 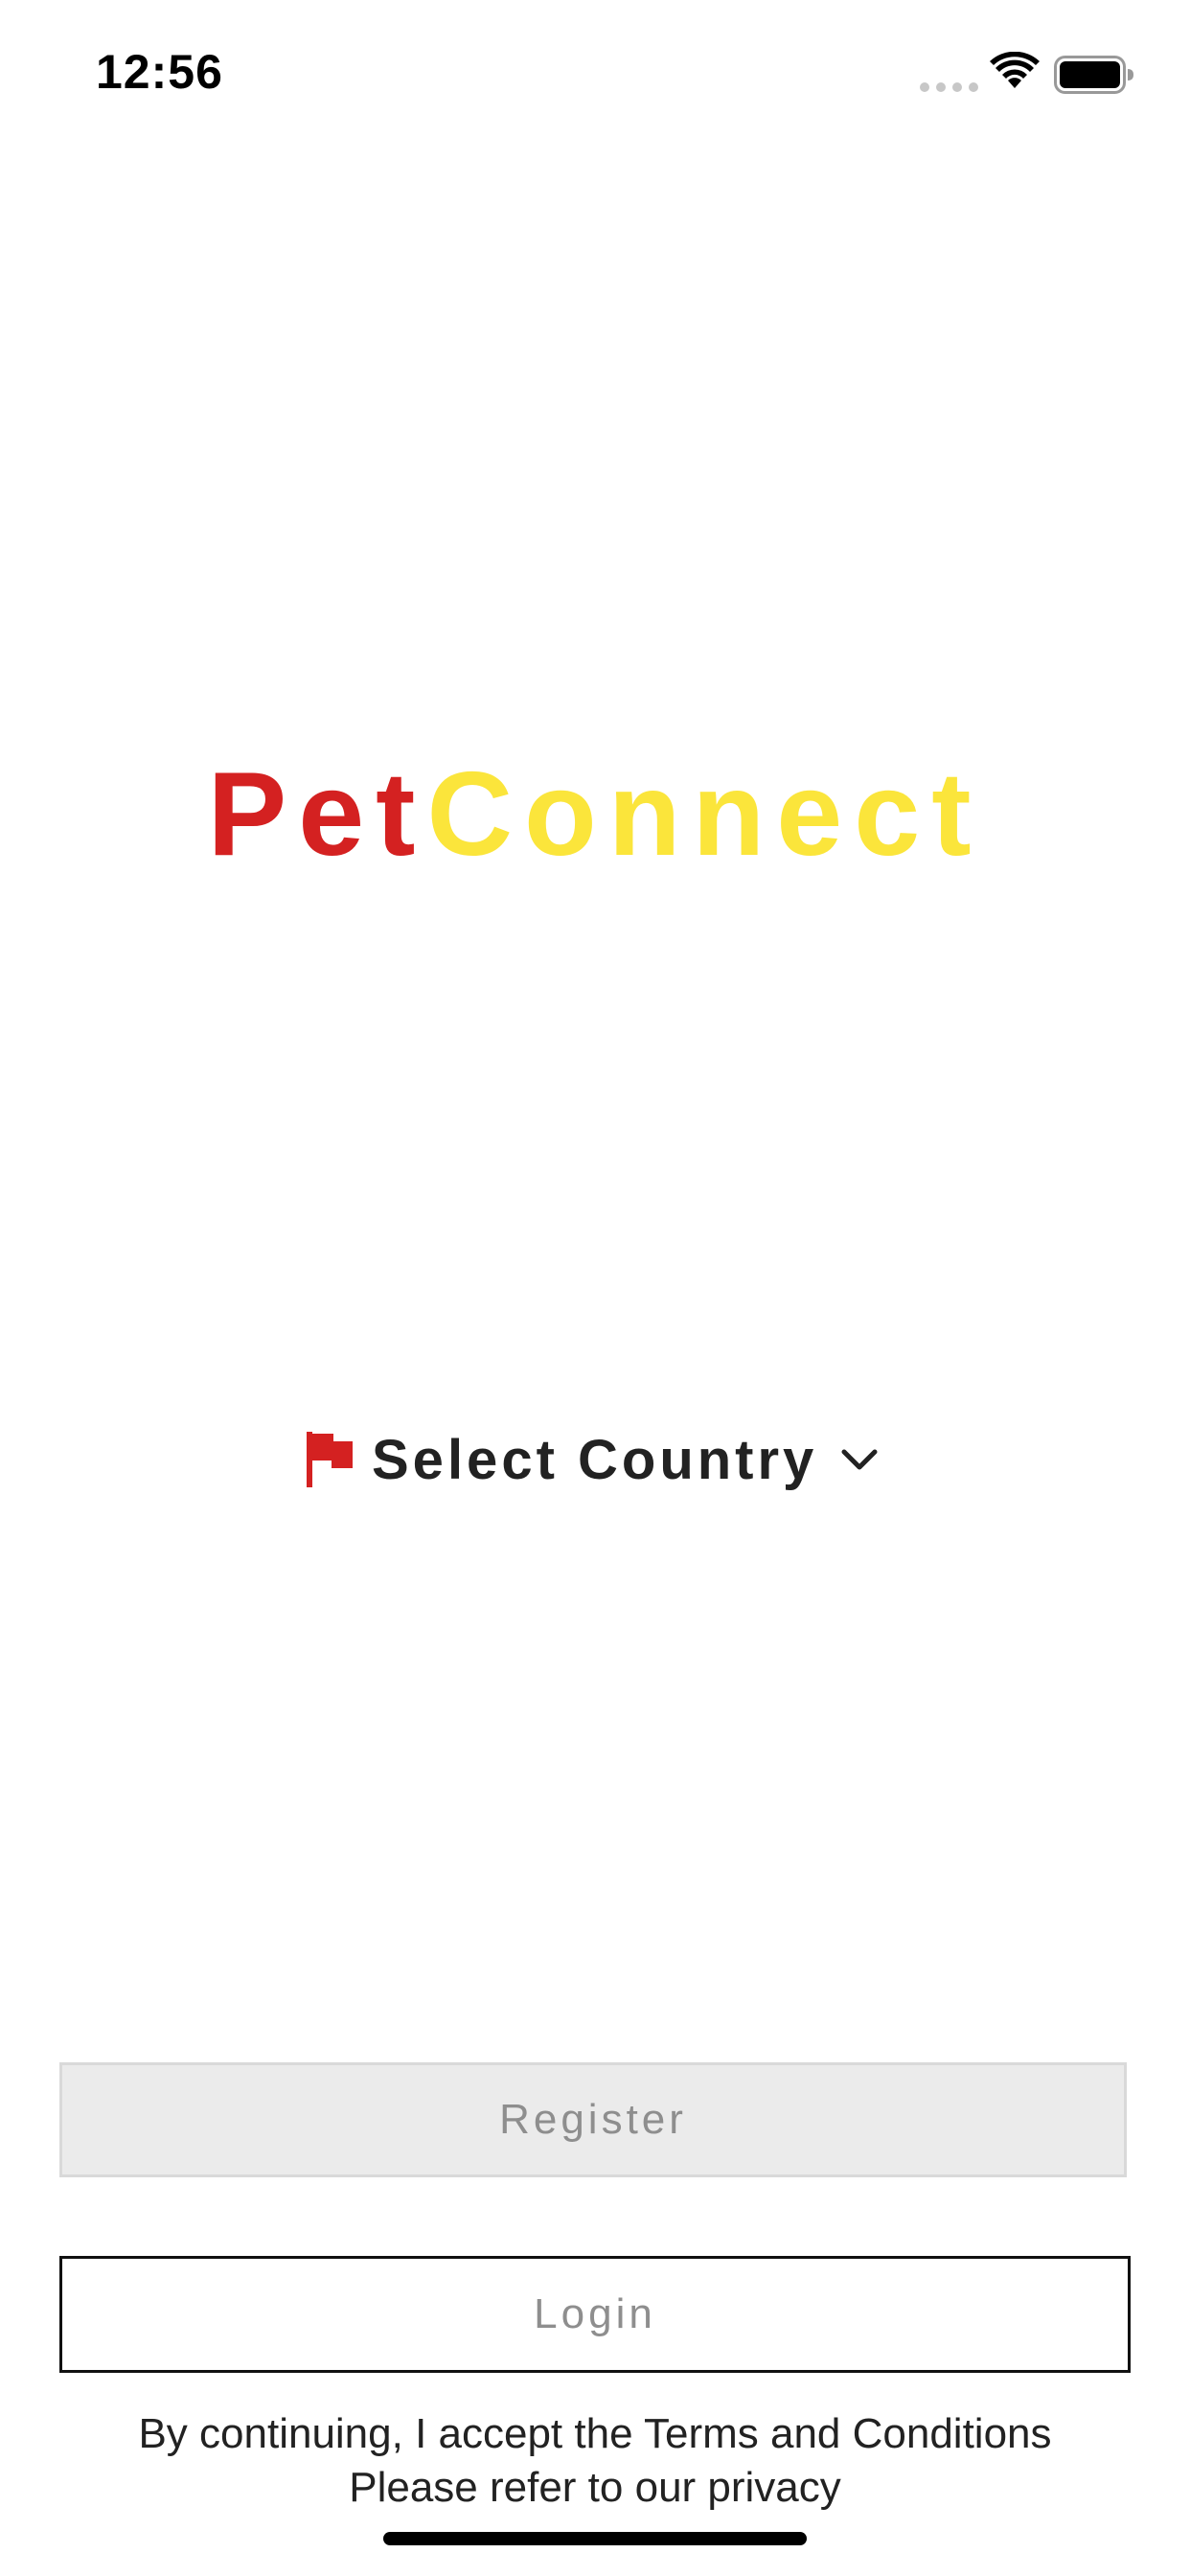 I want to click on login-button: Login, so click(x=595, y=2314).